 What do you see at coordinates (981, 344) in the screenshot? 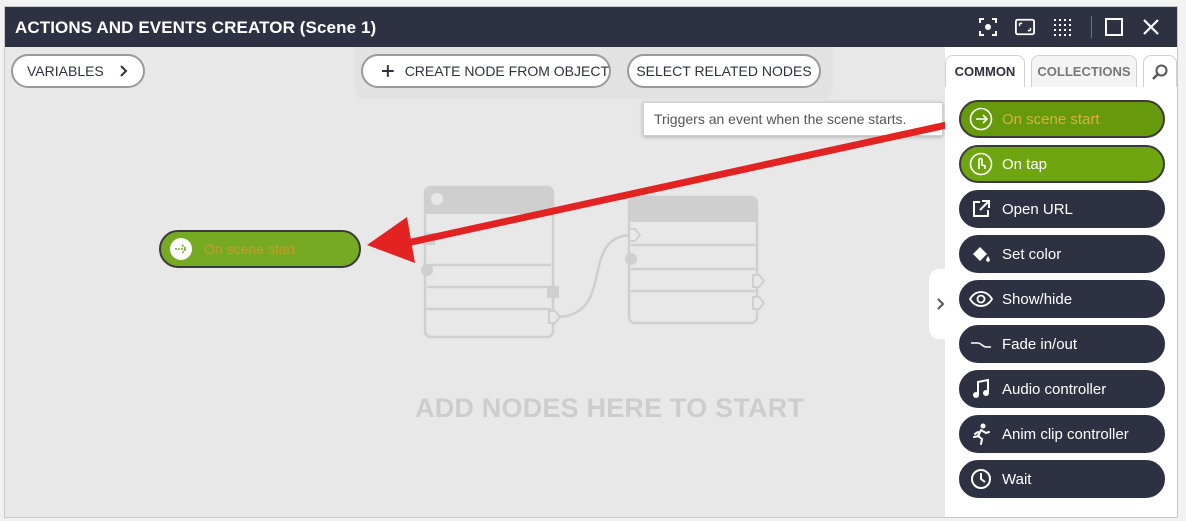
I see `fade-curve-icon` at bounding box center [981, 344].